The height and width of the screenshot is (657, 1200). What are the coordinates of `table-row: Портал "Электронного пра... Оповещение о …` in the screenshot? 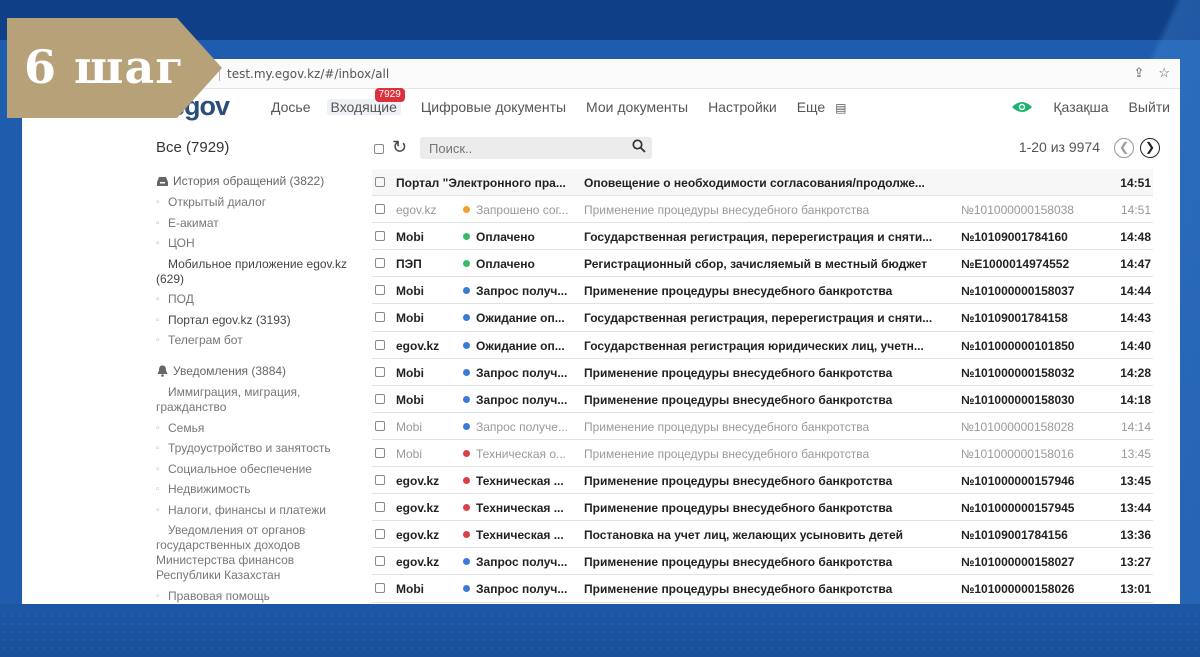 It's located at (762, 183).